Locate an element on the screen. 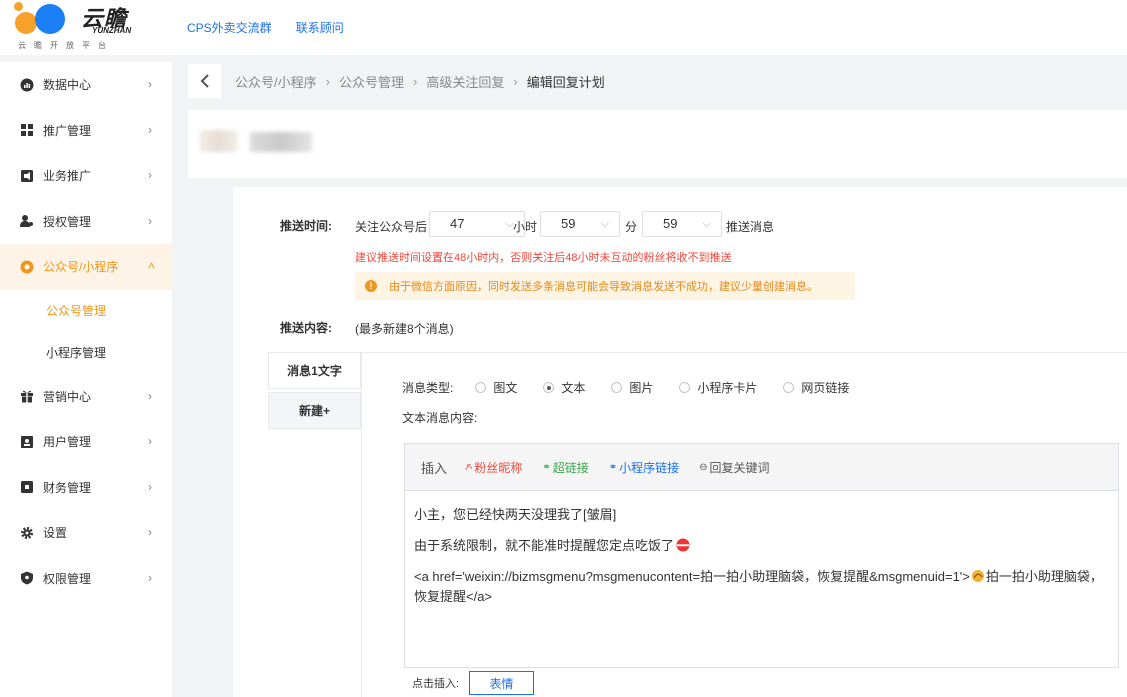  sidebar-item-label: 推广管理 is located at coordinates (67, 130).